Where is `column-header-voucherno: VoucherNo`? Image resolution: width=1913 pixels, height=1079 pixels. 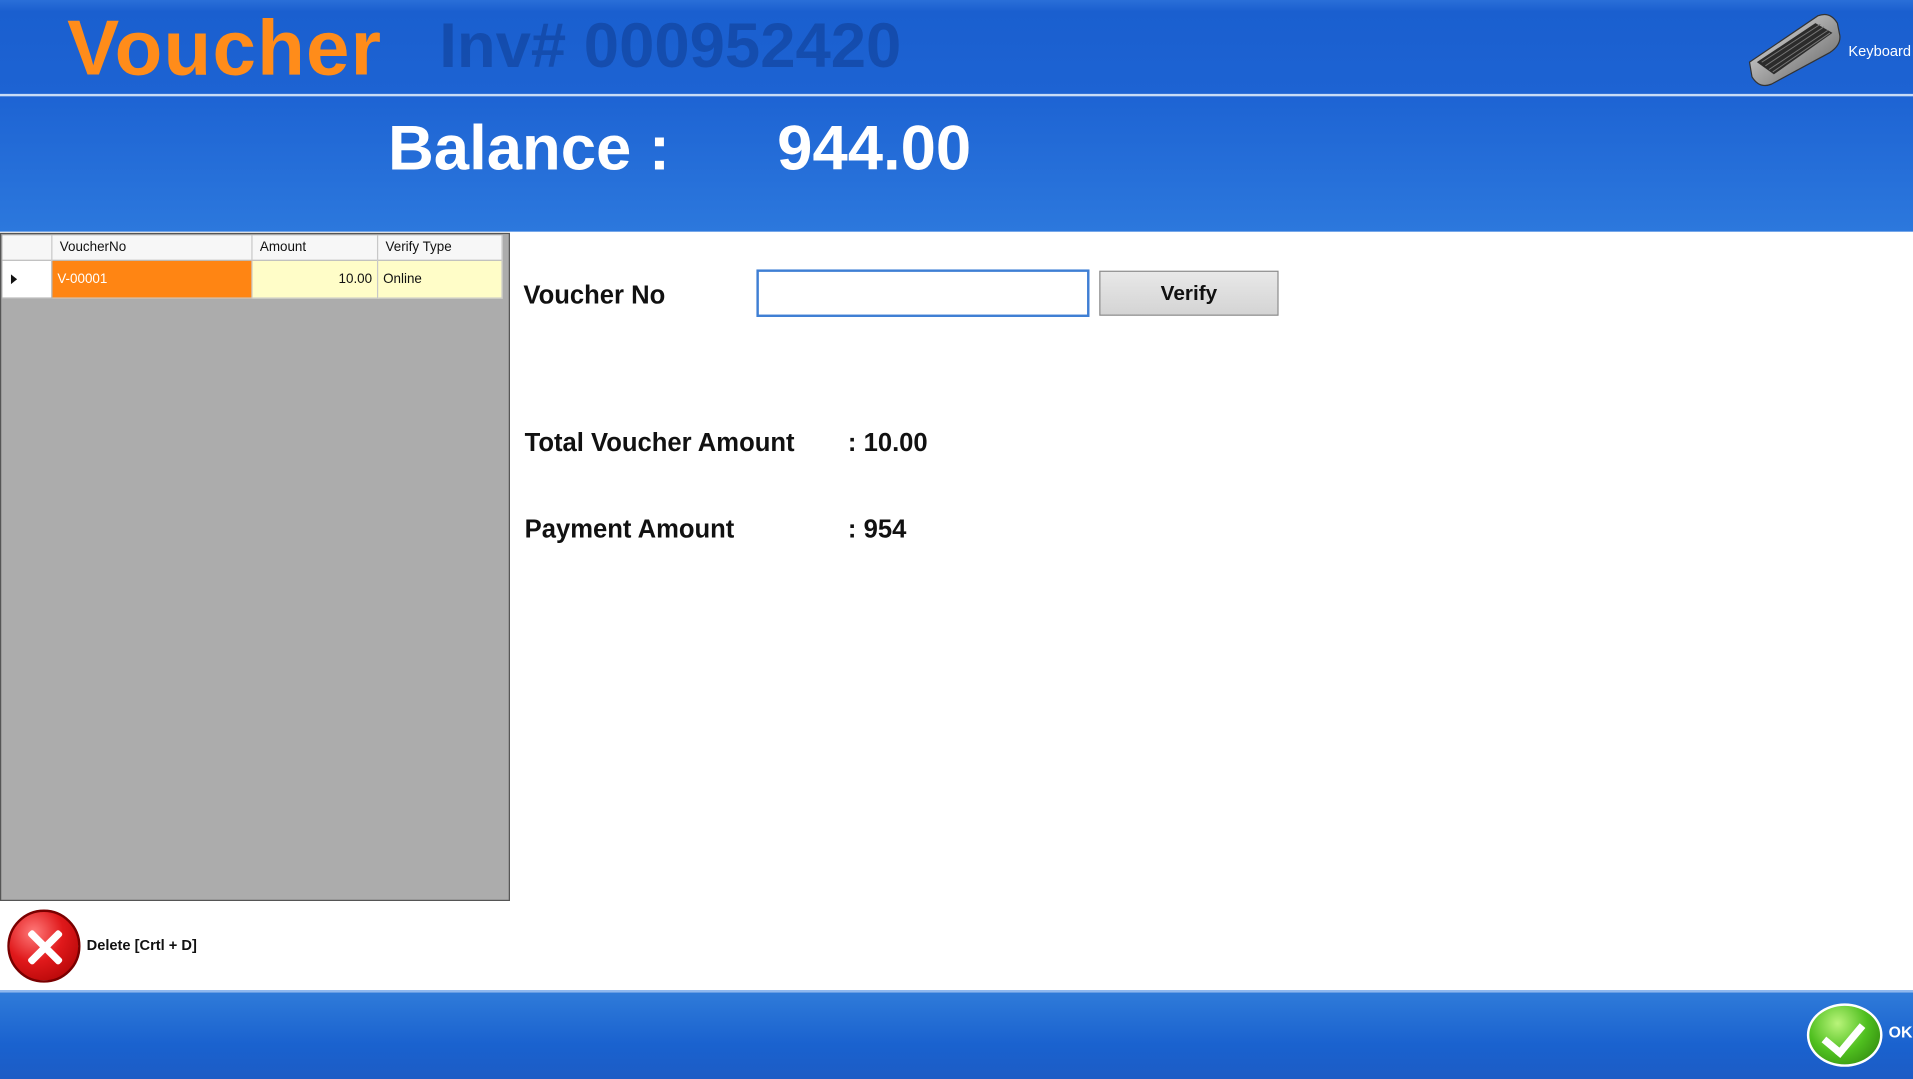
column-header-voucherno: VoucherNo is located at coordinates (152, 248).